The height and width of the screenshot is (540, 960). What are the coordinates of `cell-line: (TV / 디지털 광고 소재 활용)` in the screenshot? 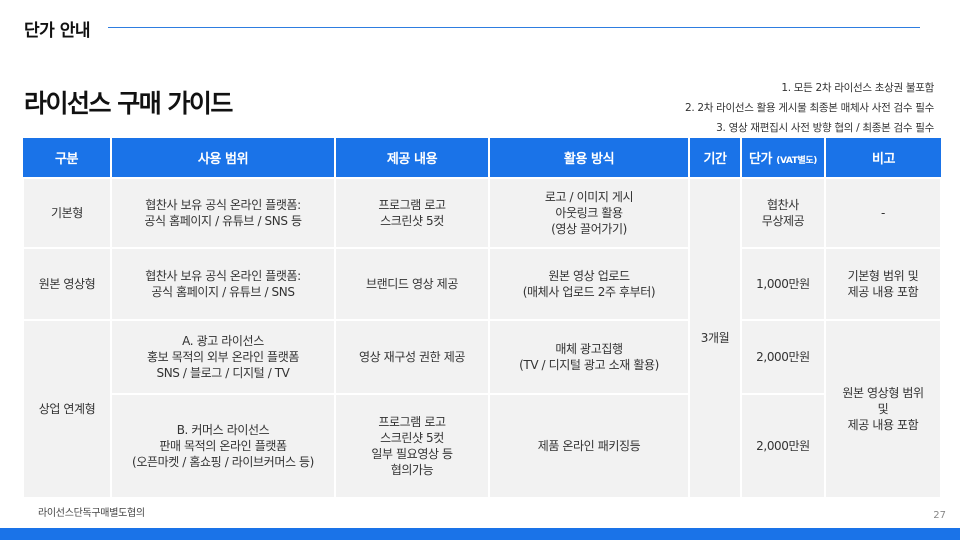 It's located at (589, 365).